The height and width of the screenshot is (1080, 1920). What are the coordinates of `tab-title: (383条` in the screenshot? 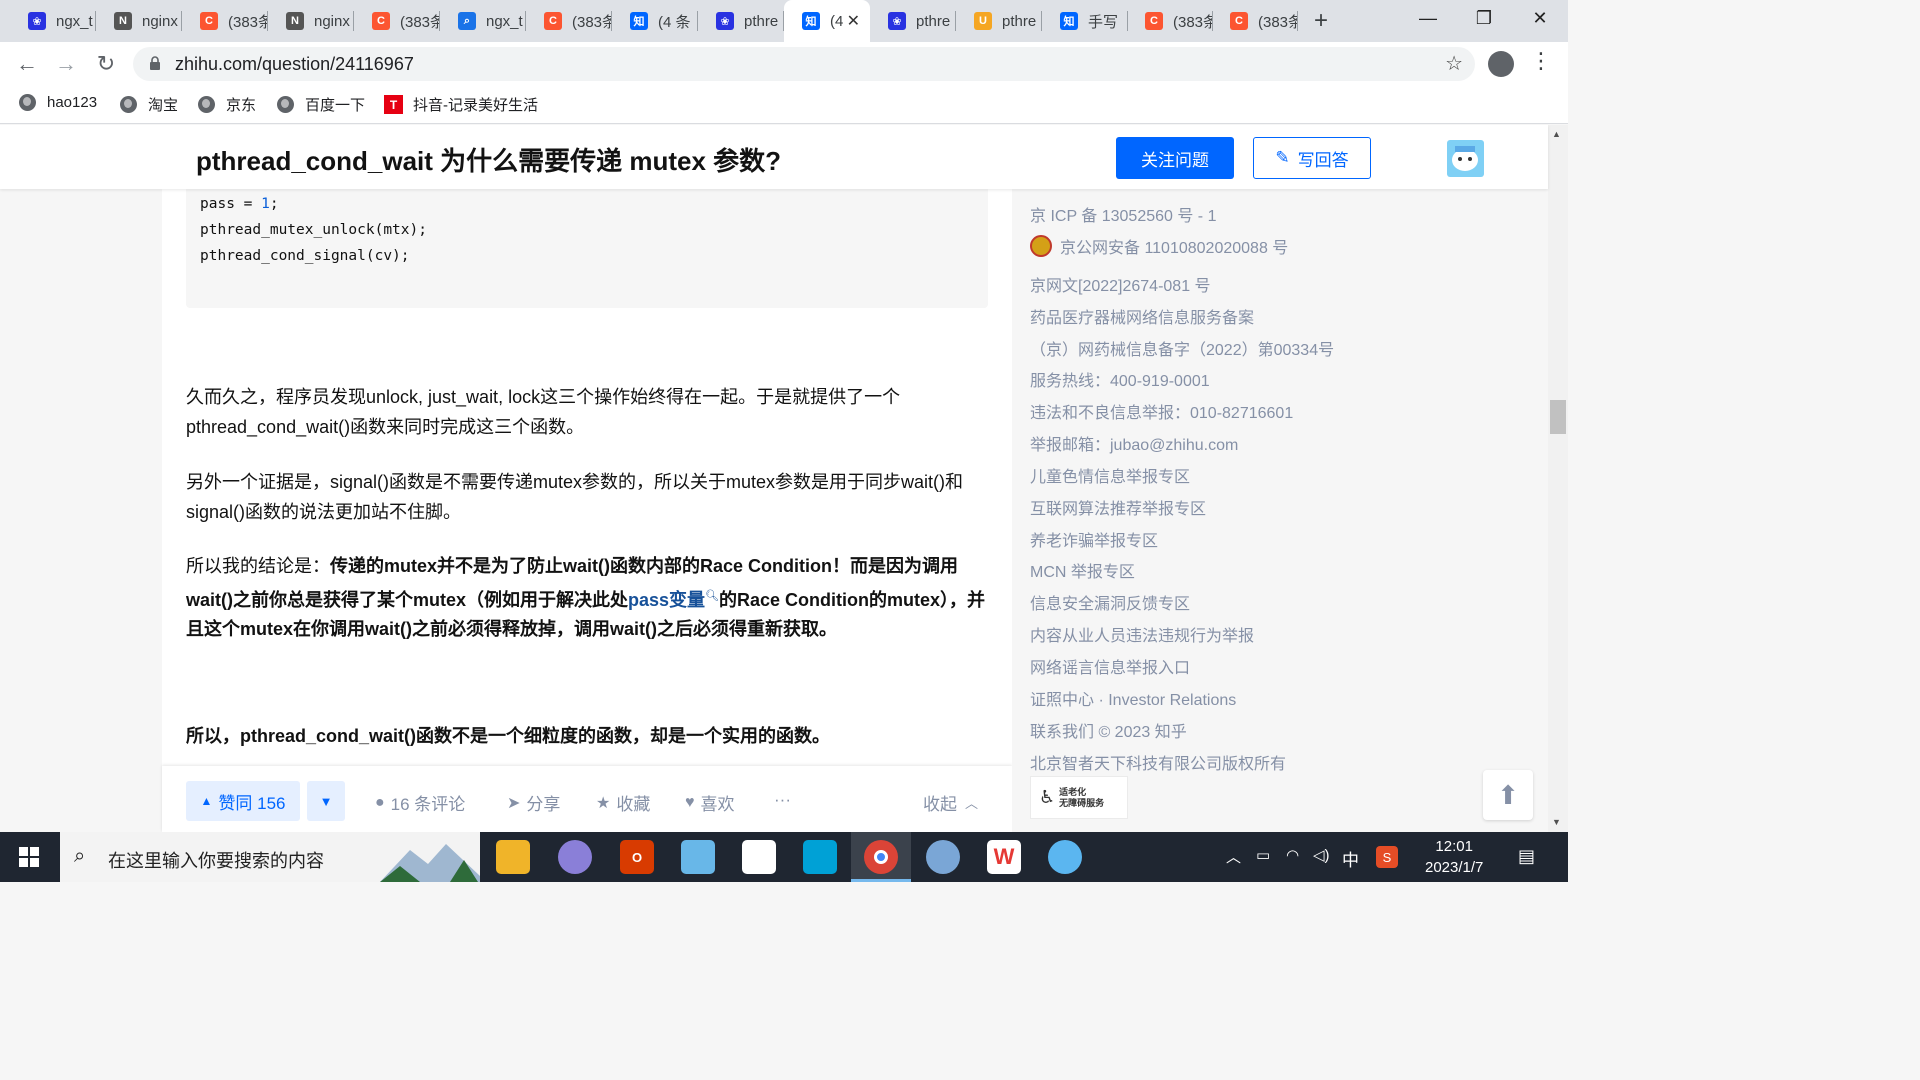 It's located at (420, 22).